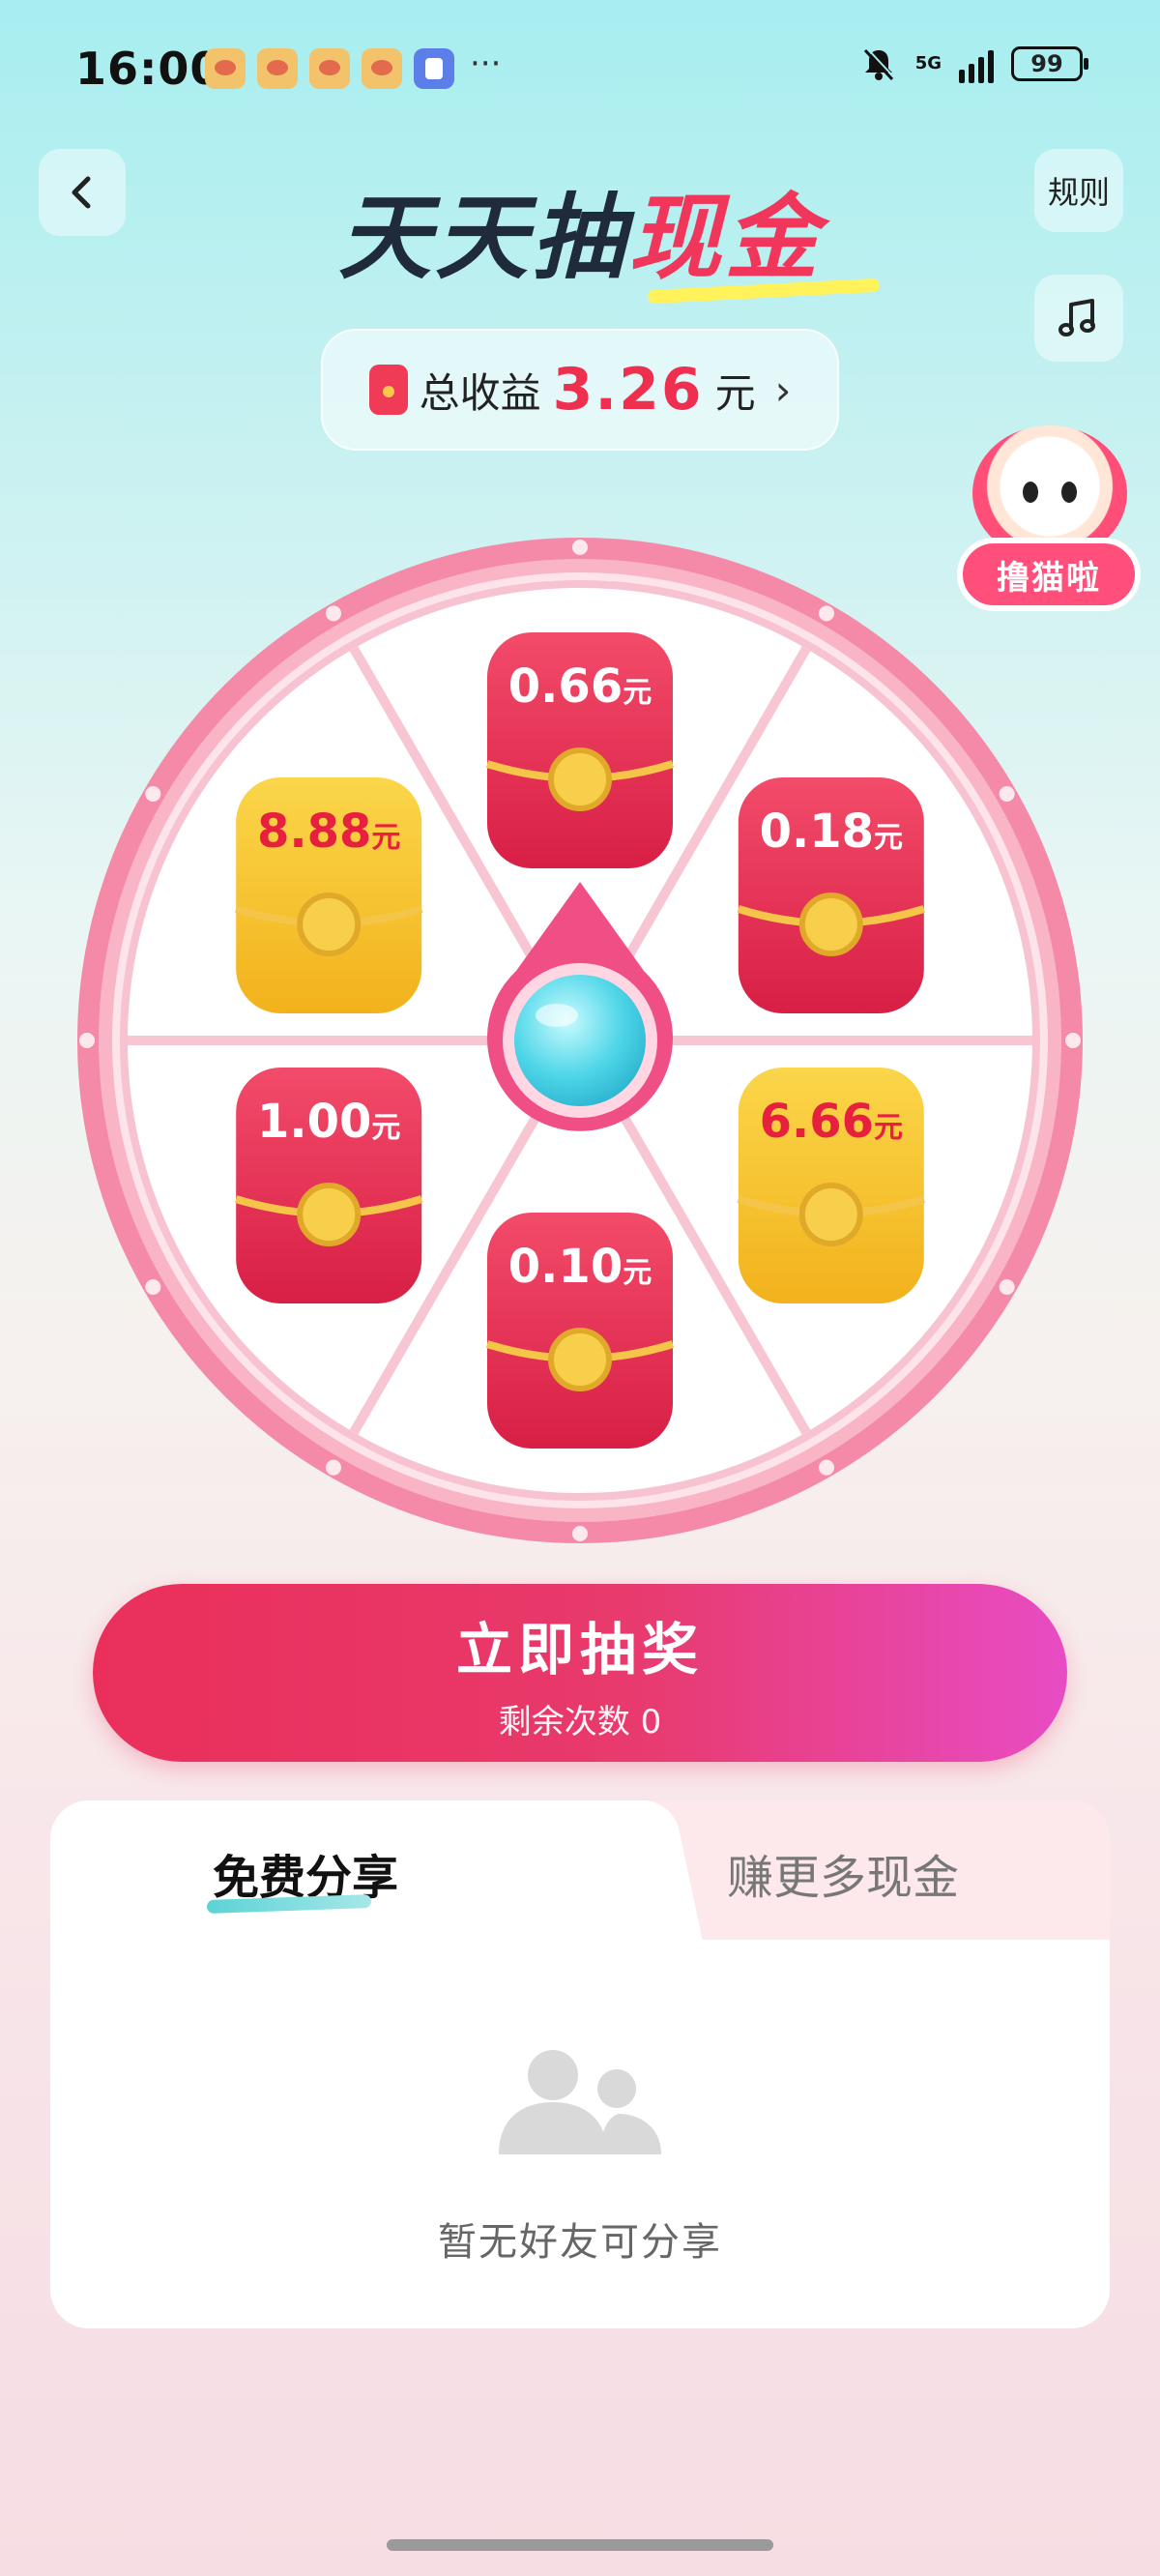 The image size is (1160, 2576). Describe the element at coordinates (725, 238) in the screenshot. I see `title-part2: 现金` at that location.